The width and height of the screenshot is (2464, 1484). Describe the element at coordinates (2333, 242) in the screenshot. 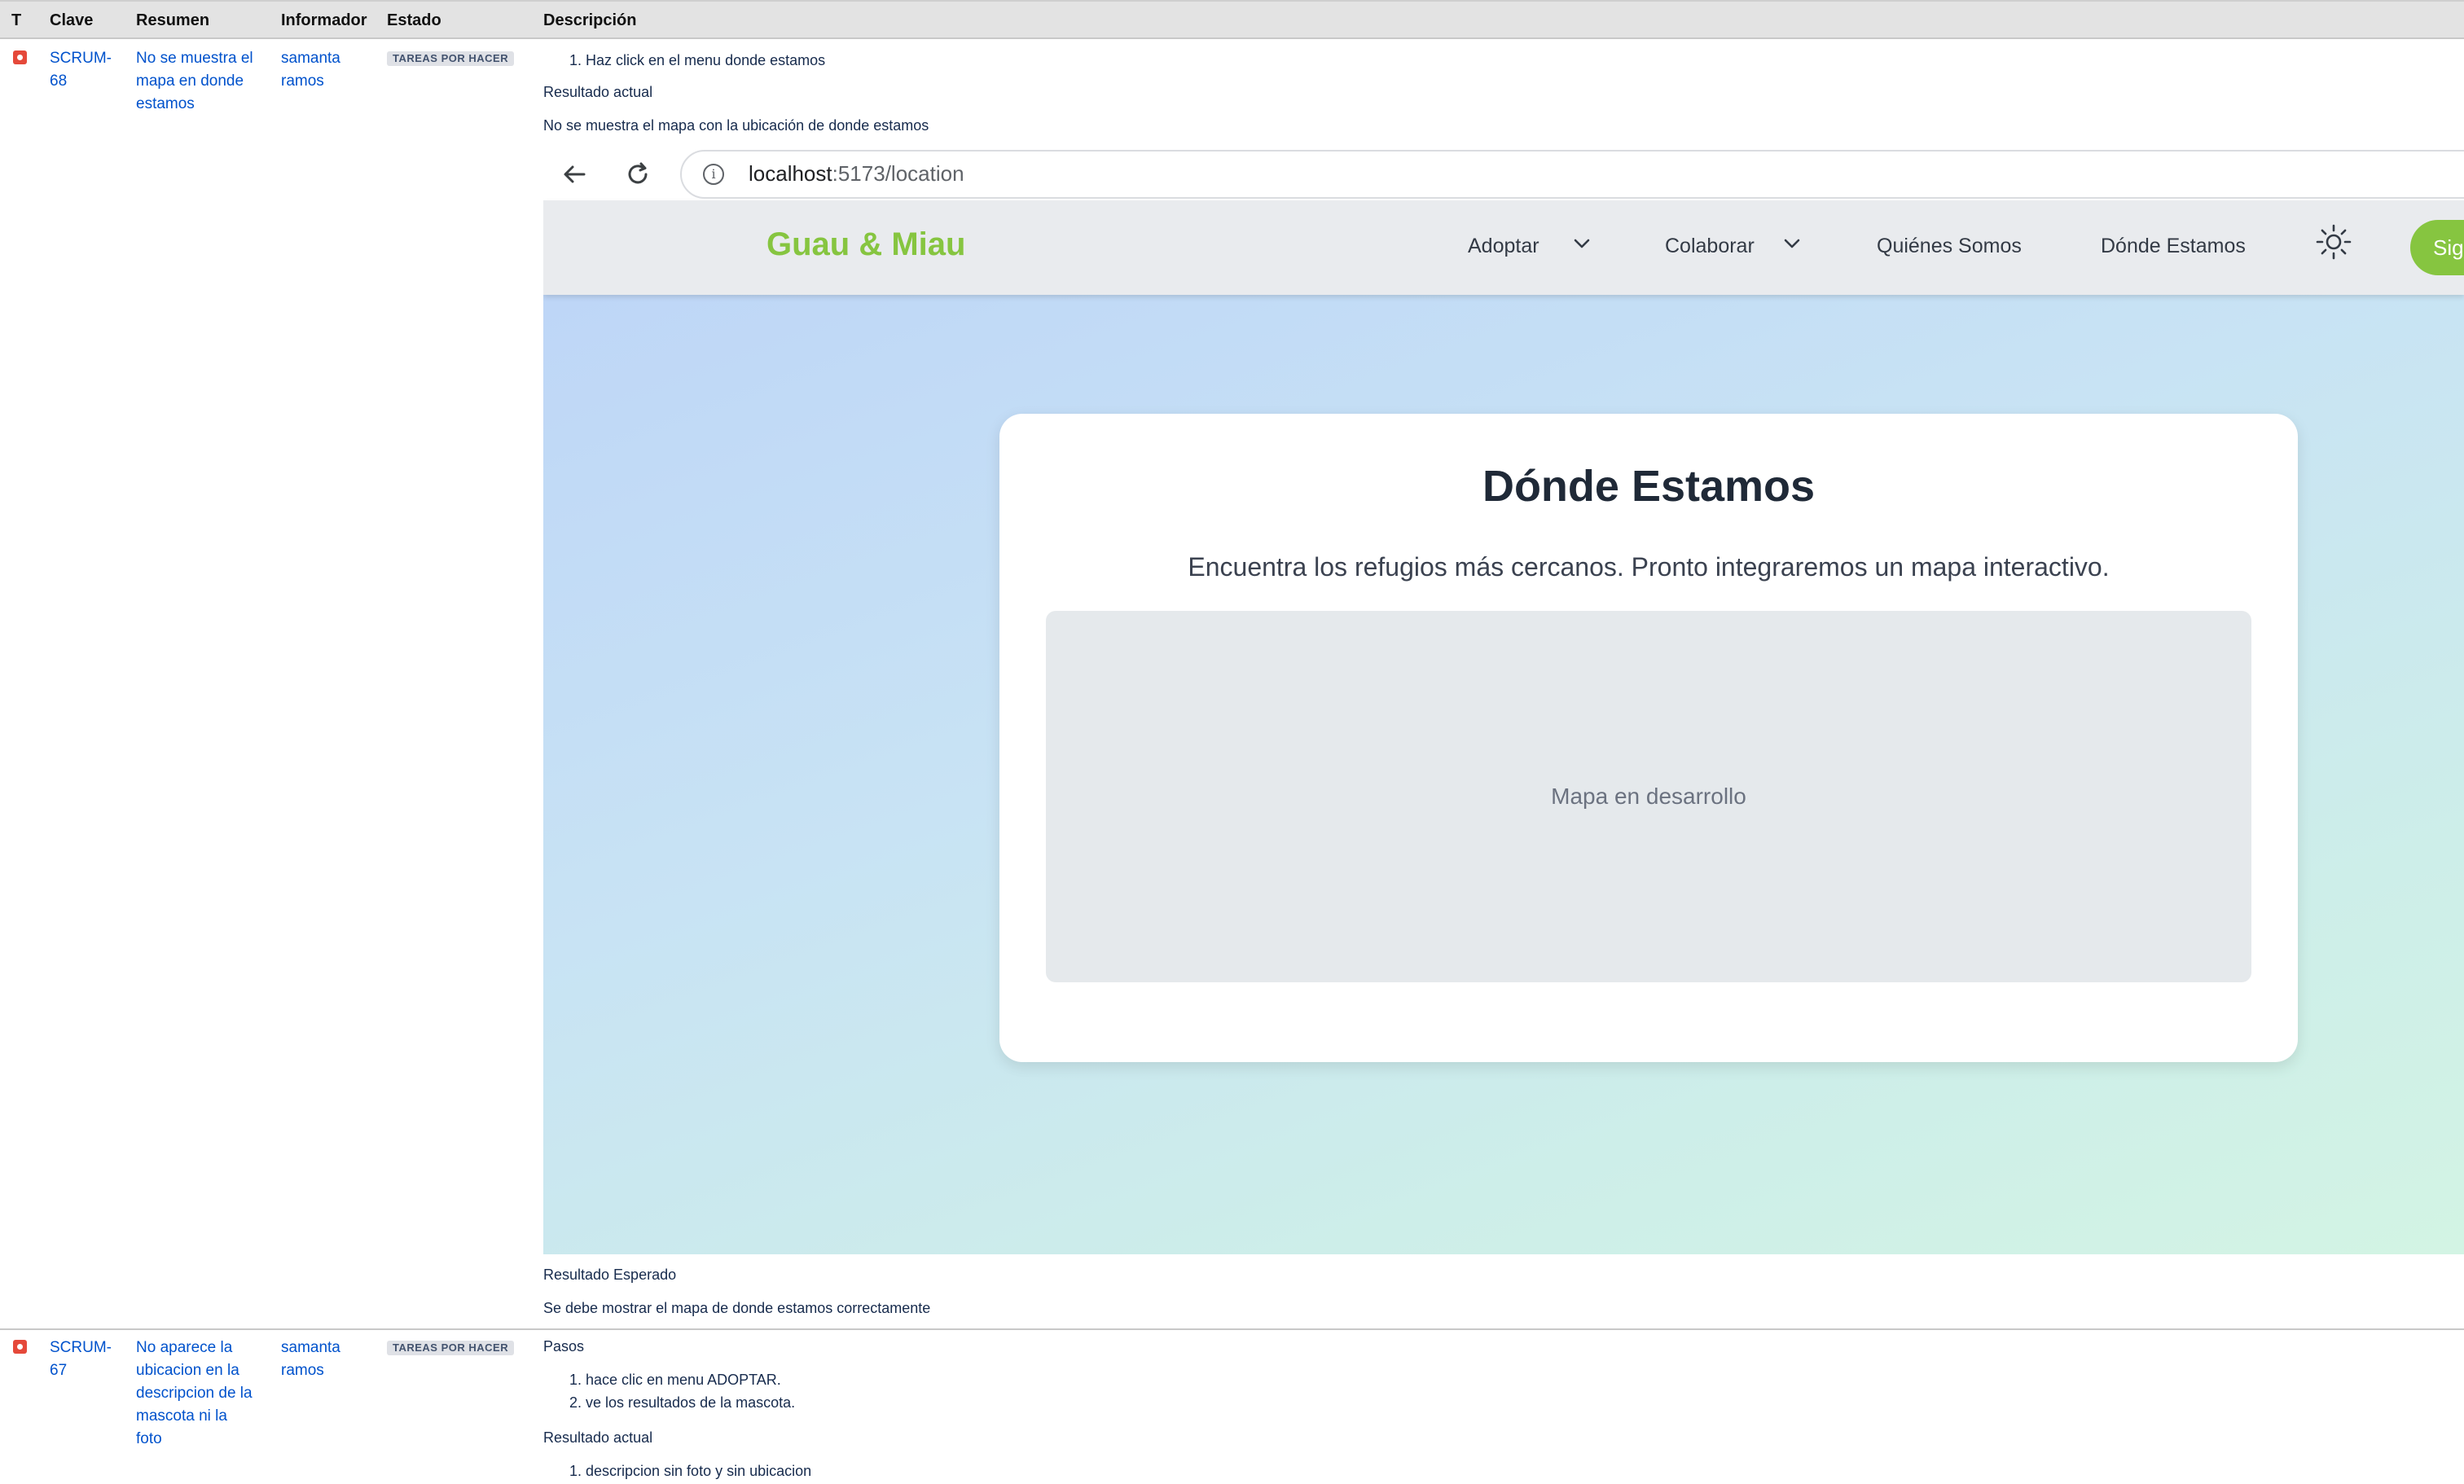

I see `sun-icon` at that location.